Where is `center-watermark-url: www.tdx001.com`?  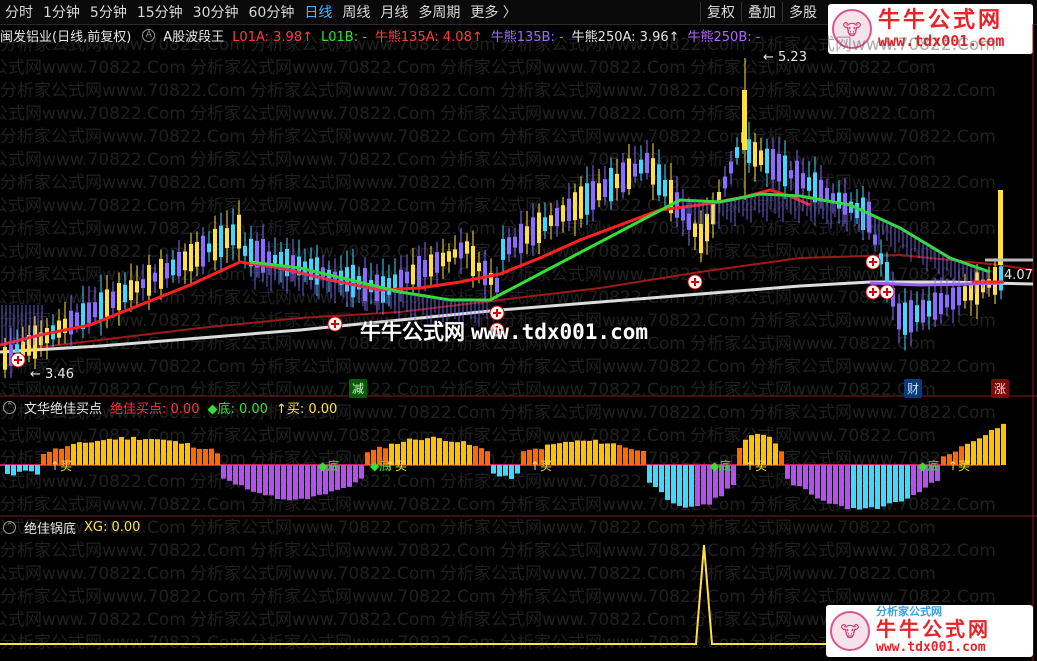
center-watermark-url: www.tdx001.com is located at coordinates (560, 332).